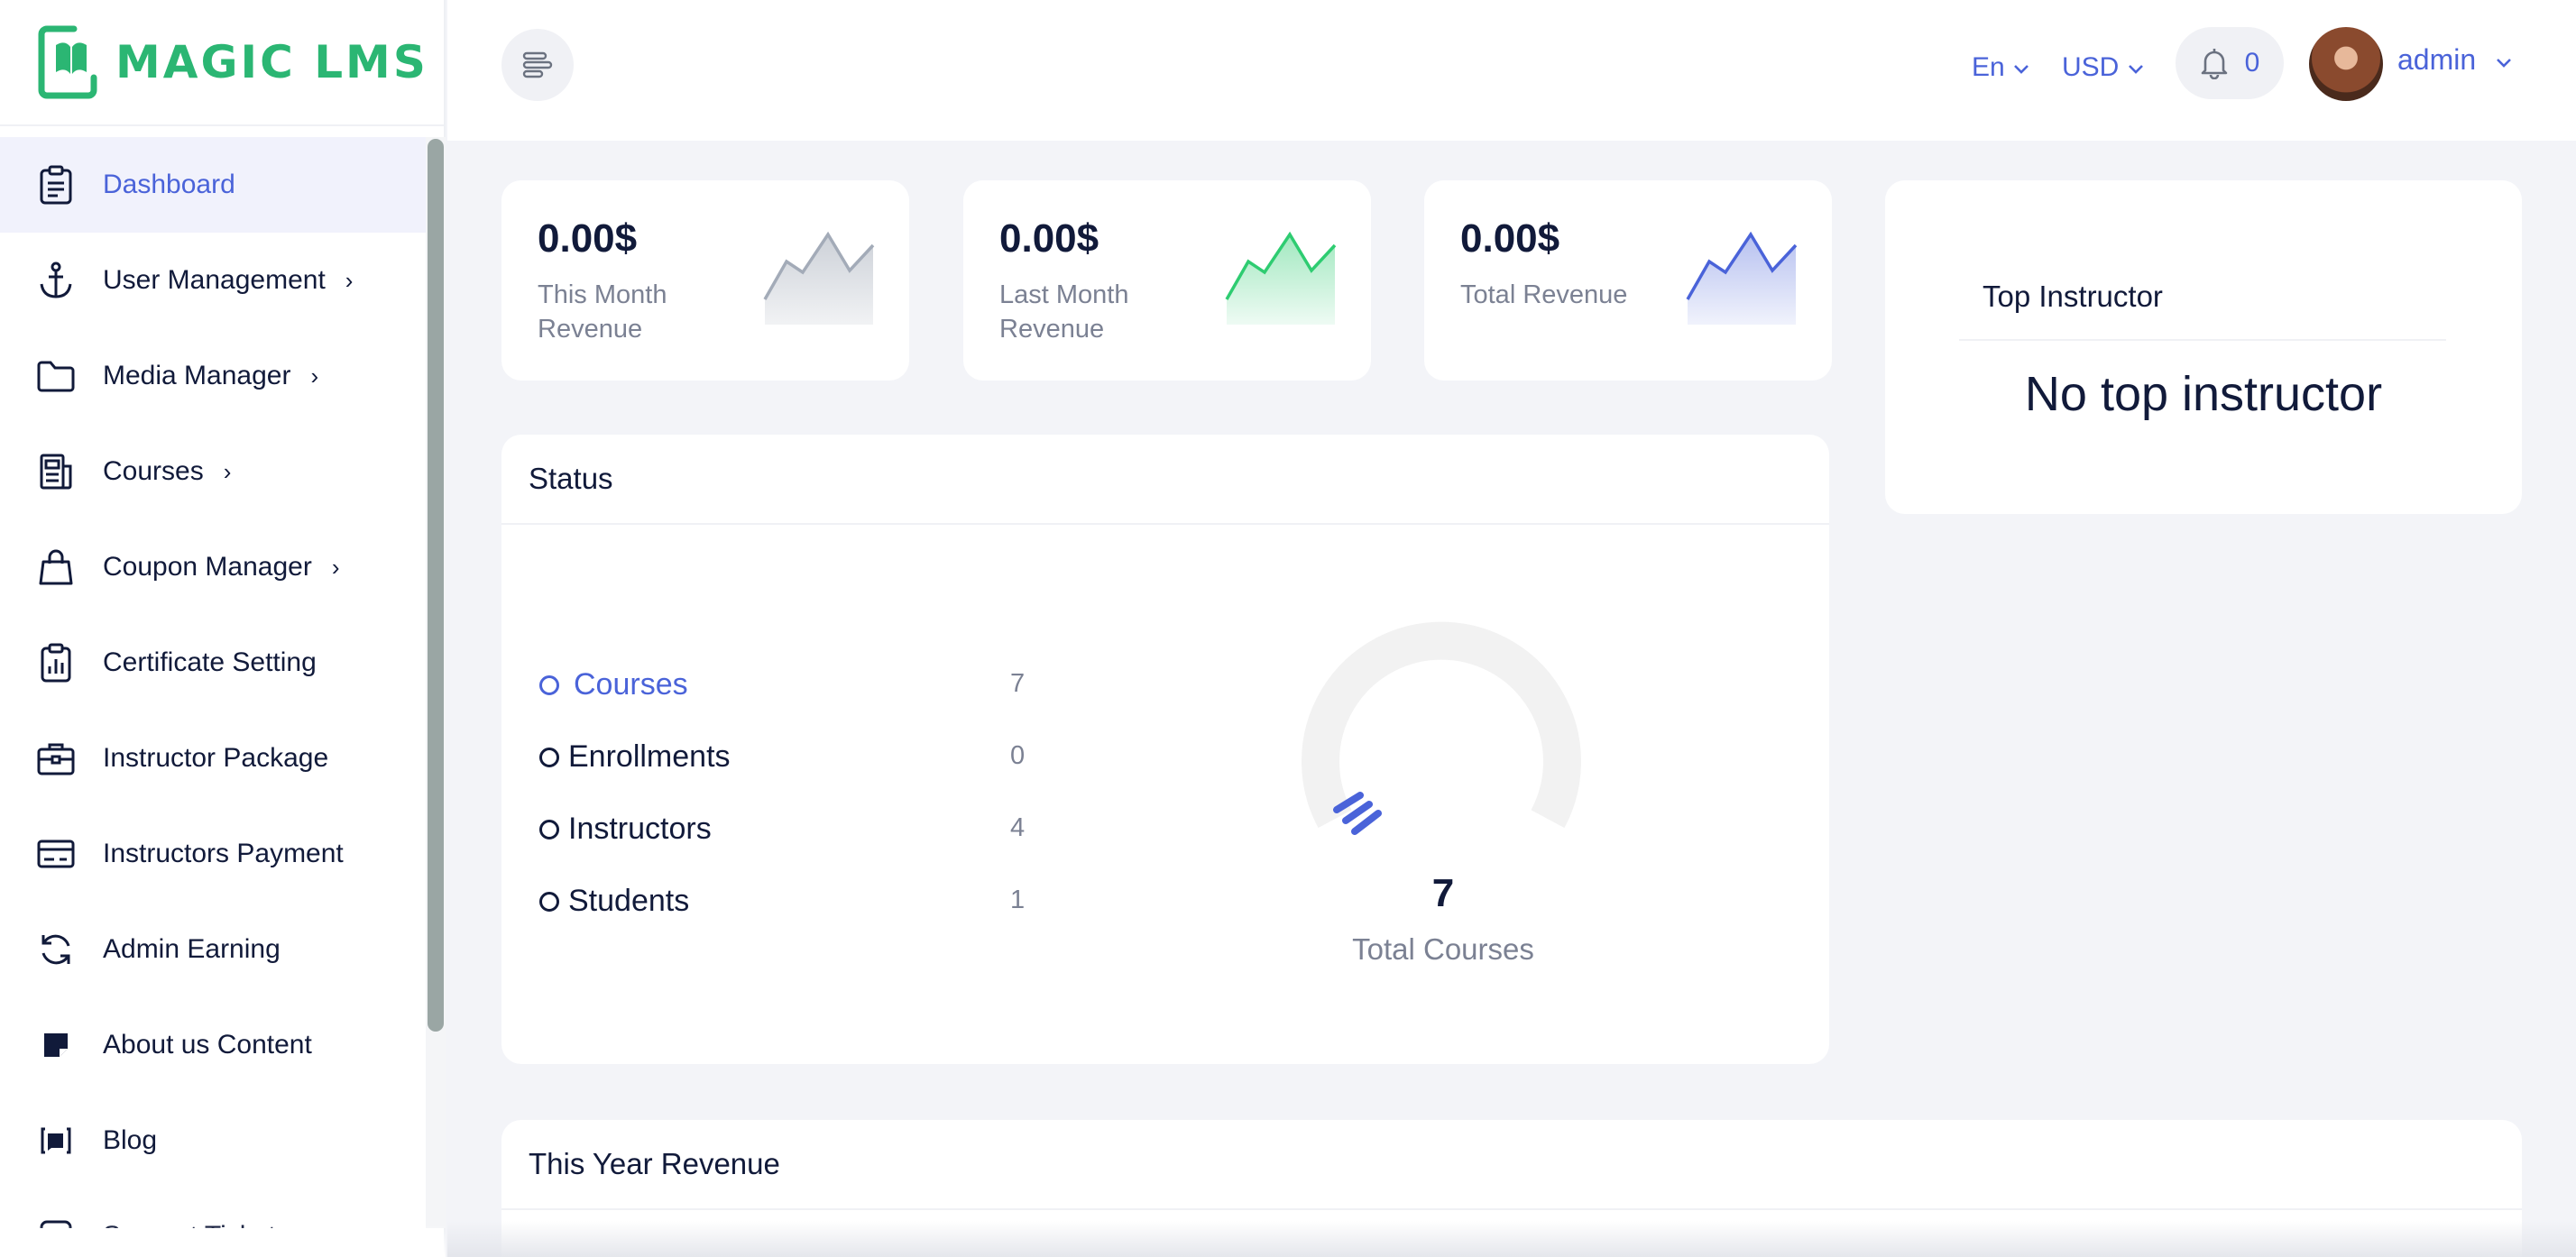 This screenshot has height=1257, width=2576. Describe the element at coordinates (56, 567) in the screenshot. I see `shopping-bag-icon` at that location.